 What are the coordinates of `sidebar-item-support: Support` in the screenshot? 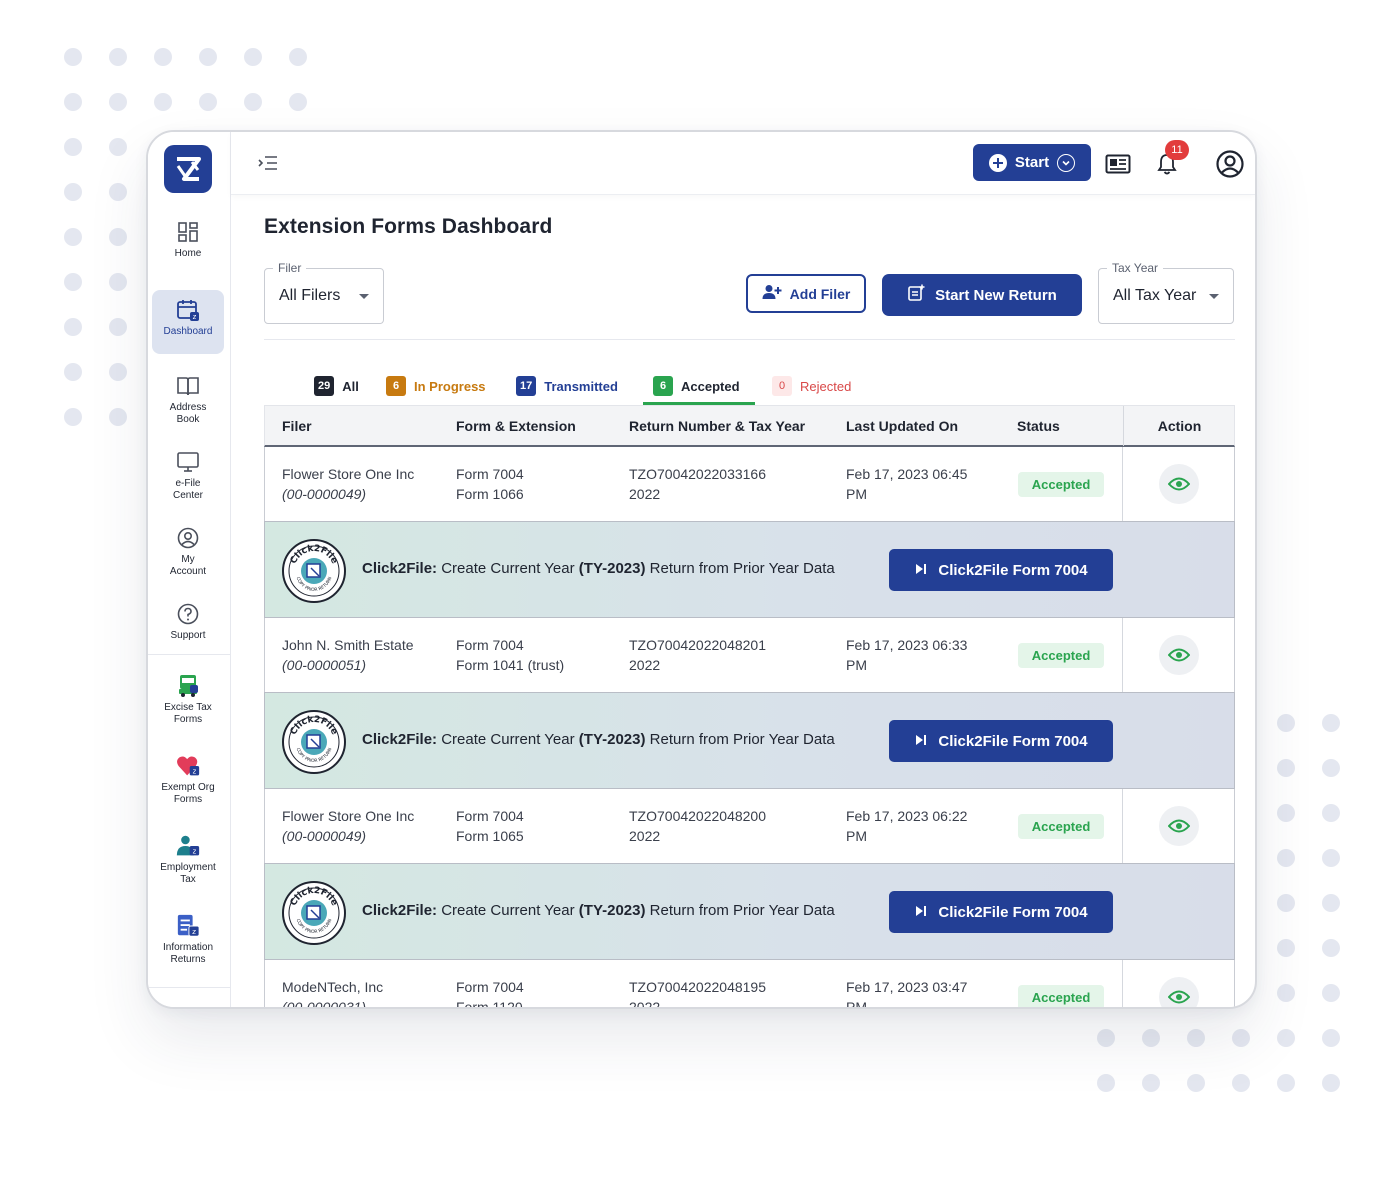 It's located at (188, 618).